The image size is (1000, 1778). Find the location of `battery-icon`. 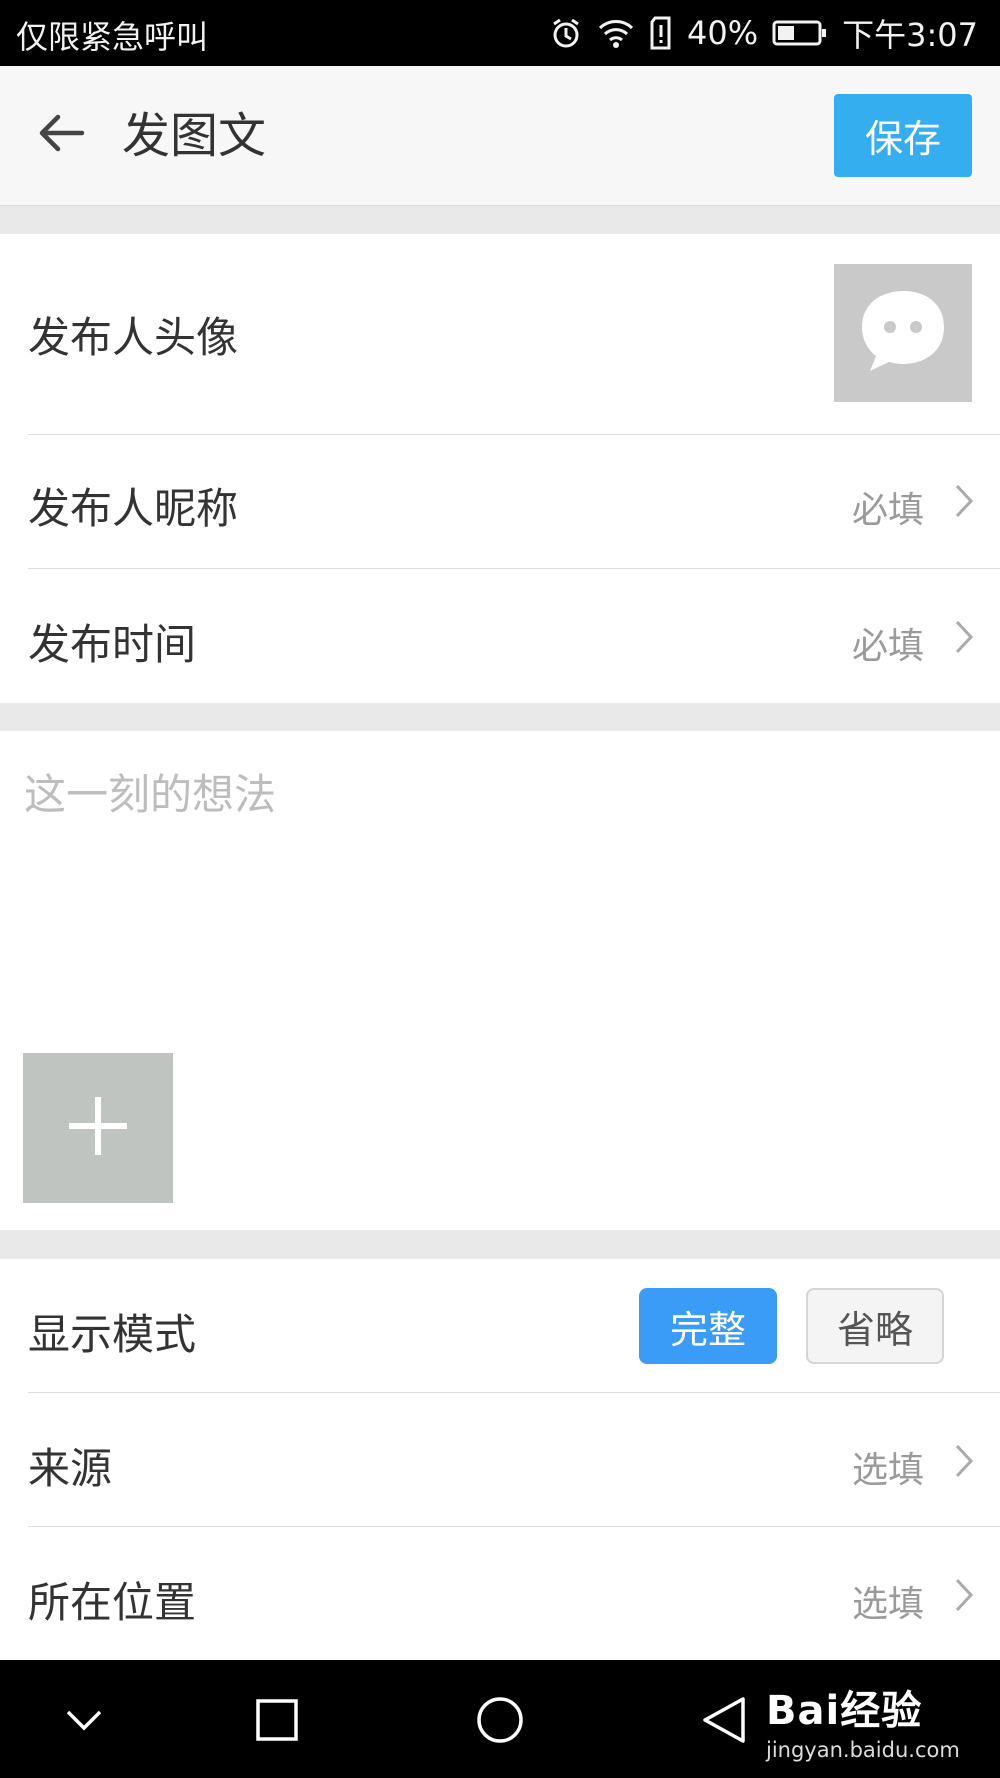

battery-icon is located at coordinates (800, 33).